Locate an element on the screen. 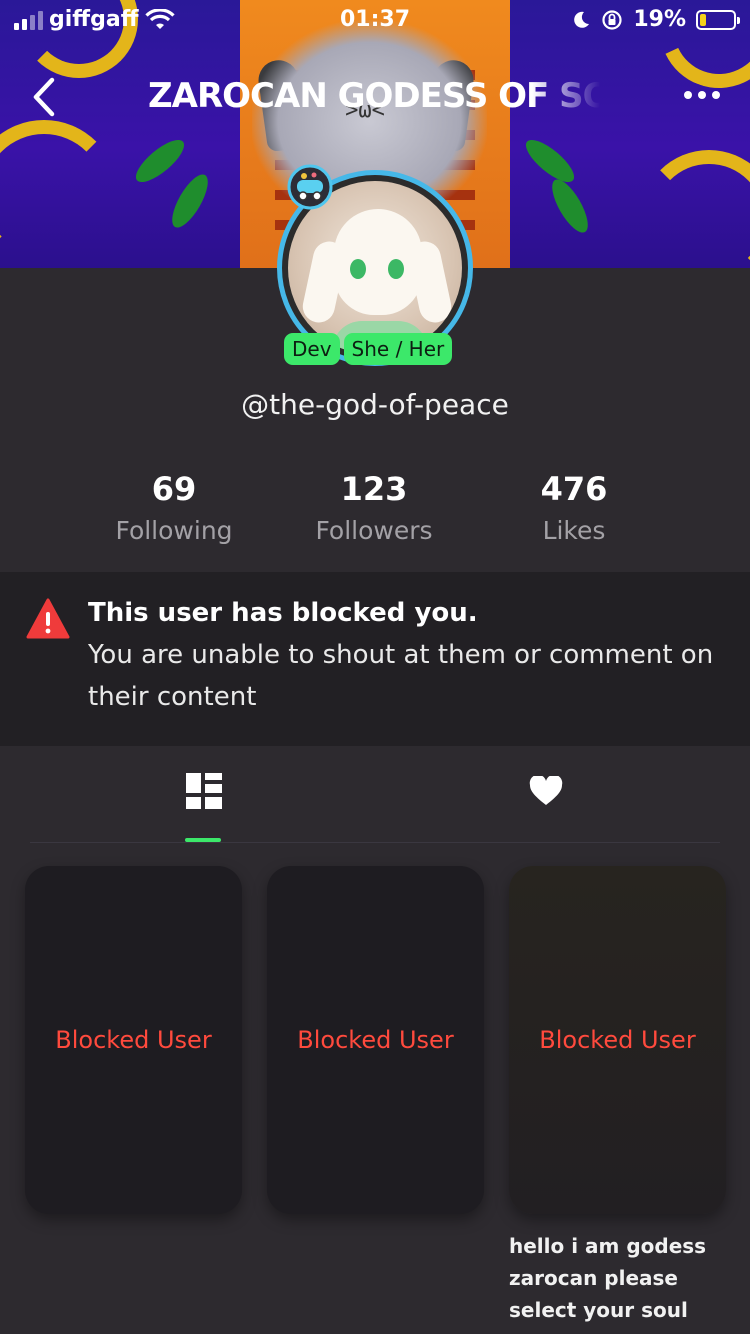 The width and height of the screenshot is (750, 1334). tab-likes is located at coordinates (547, 794).